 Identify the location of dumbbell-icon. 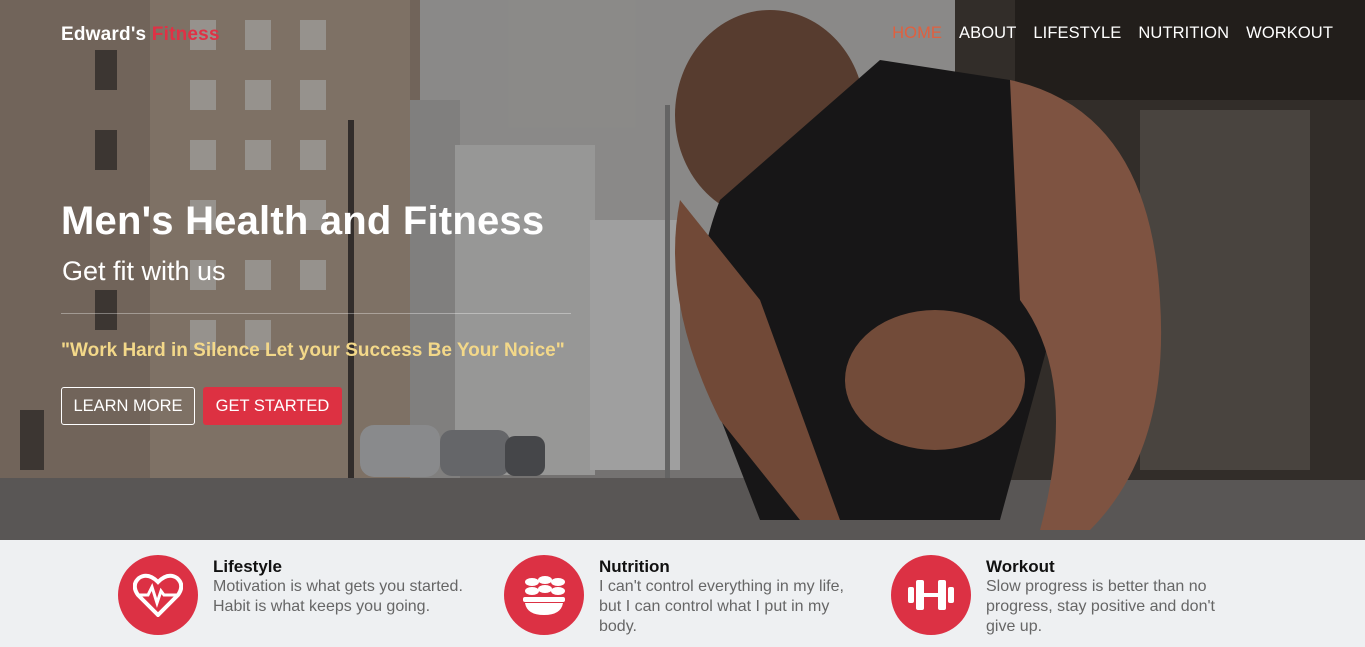
(931, 595).